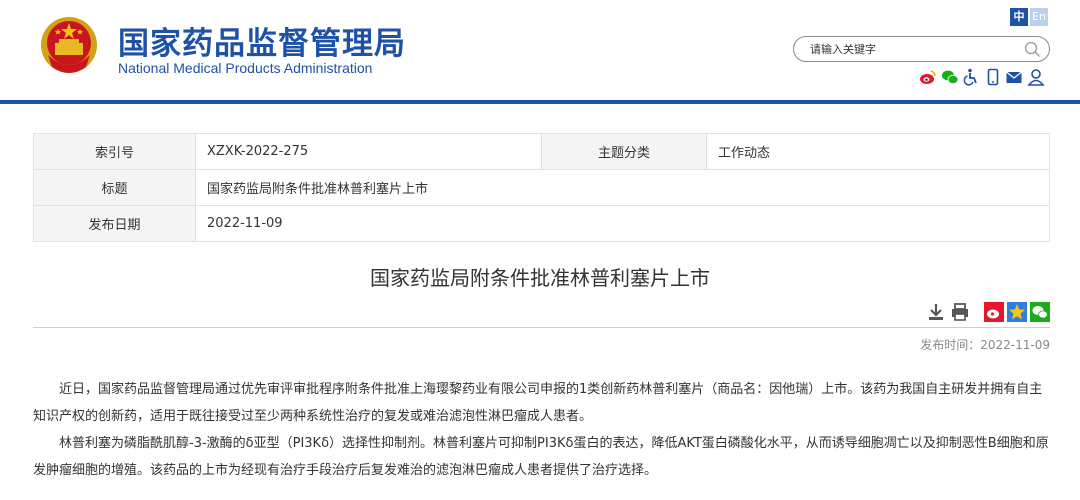  What do you see at coordinates (1014, 77) in the screenshot?
I see `mail-icon` at bounding box center [1014, 77].